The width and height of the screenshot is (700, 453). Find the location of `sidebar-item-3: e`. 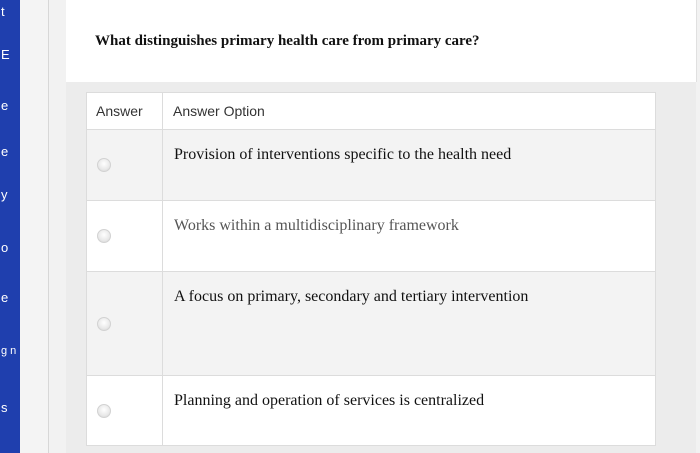

sidebar-item-3: e is located at coordinates (10, 106).